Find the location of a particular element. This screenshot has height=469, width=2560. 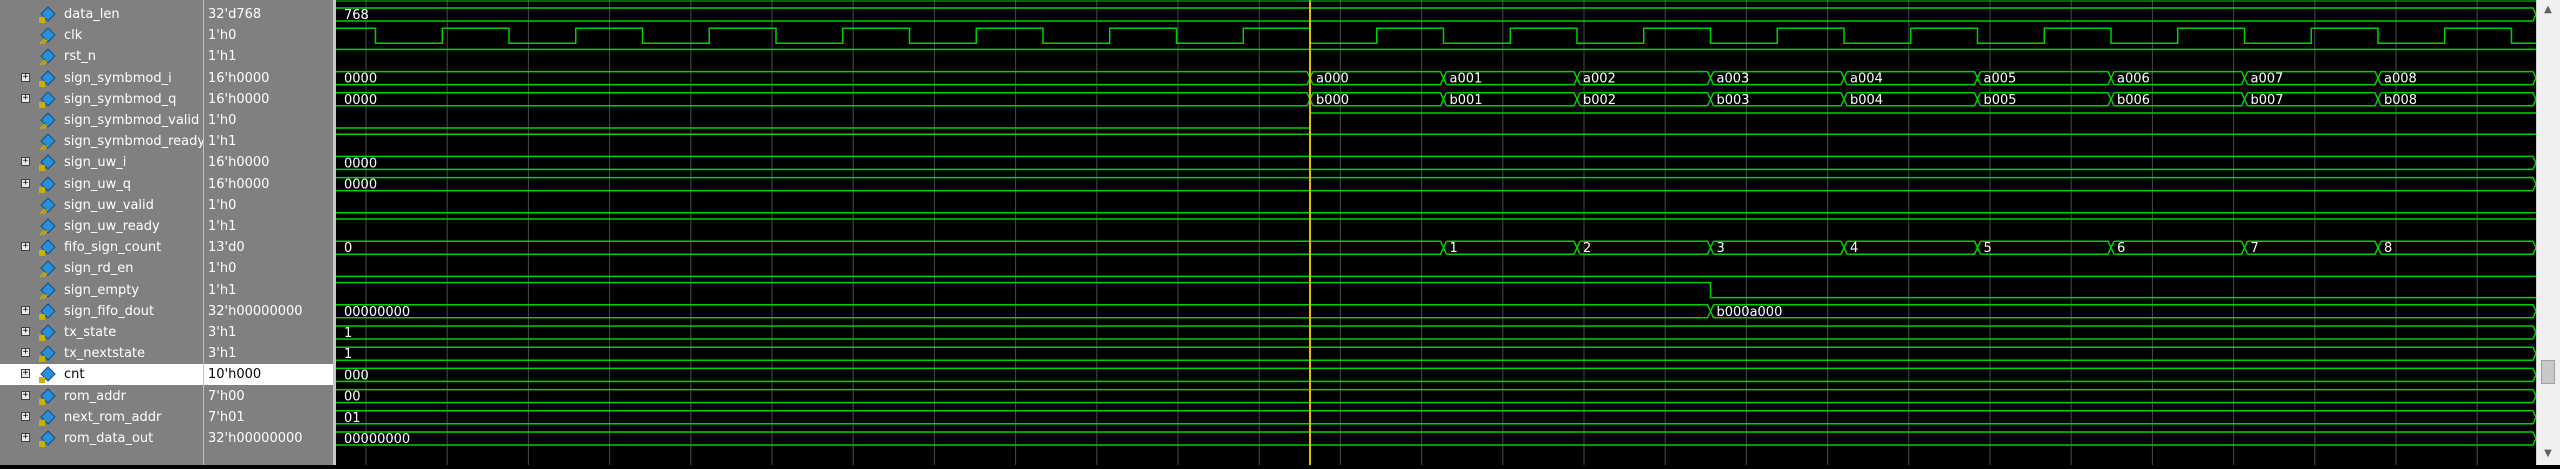

signal-name: data_len is located at coordinates (92, 14).